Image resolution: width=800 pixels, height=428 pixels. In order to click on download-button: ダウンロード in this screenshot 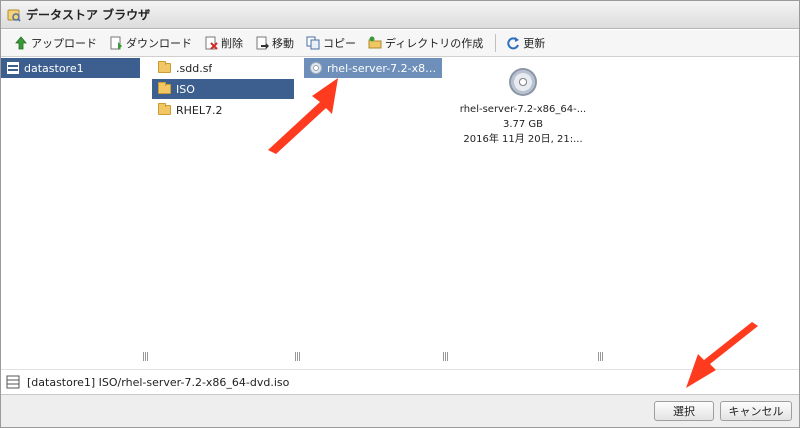, I will do `click(150, 43)`.